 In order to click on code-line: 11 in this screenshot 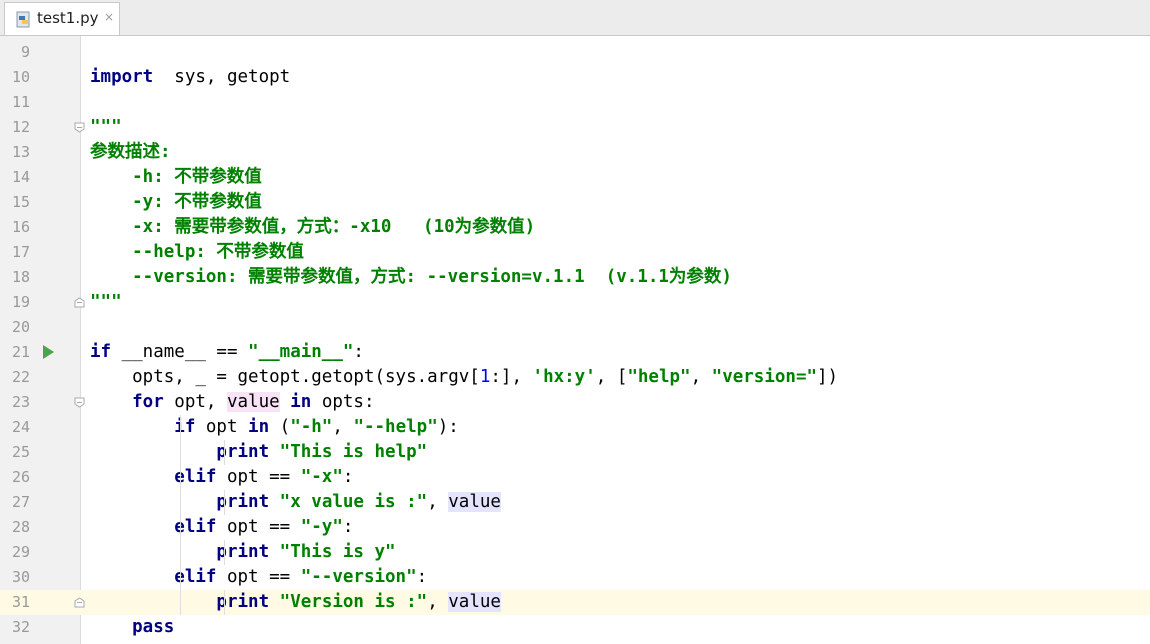, I will do `click(575, 102)`.